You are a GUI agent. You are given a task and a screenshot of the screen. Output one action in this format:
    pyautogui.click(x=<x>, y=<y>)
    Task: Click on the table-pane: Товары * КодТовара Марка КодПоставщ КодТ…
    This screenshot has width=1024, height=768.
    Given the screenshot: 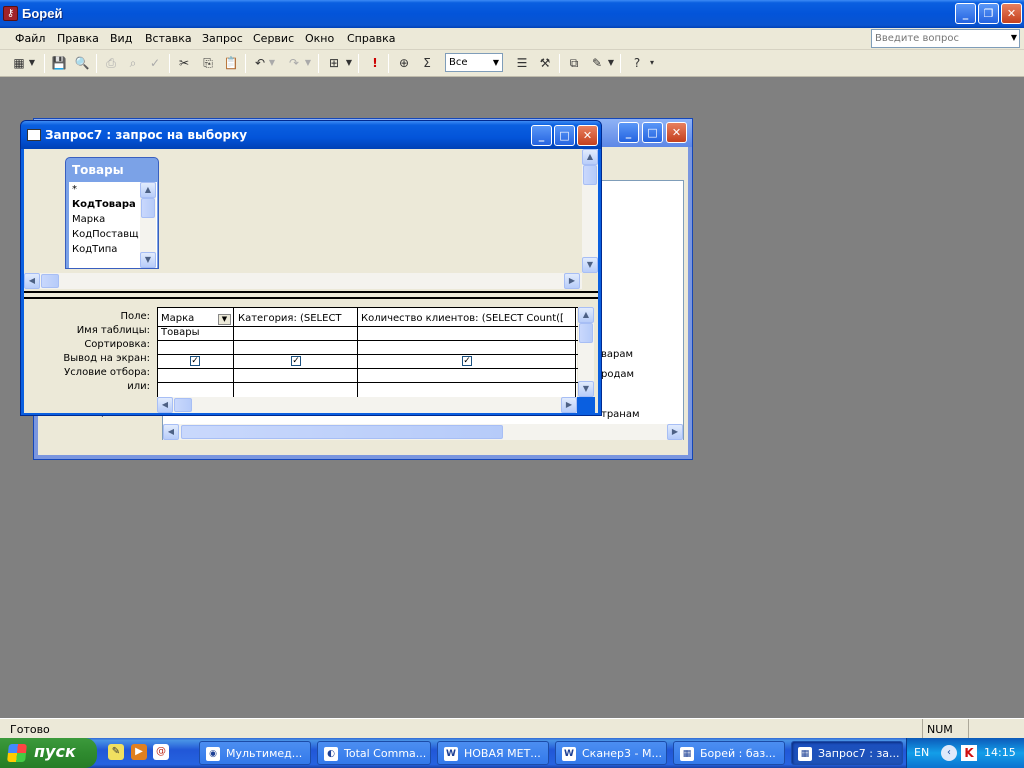 What is the action you would take?
    pyautogui.click(x=311, y=220)
    